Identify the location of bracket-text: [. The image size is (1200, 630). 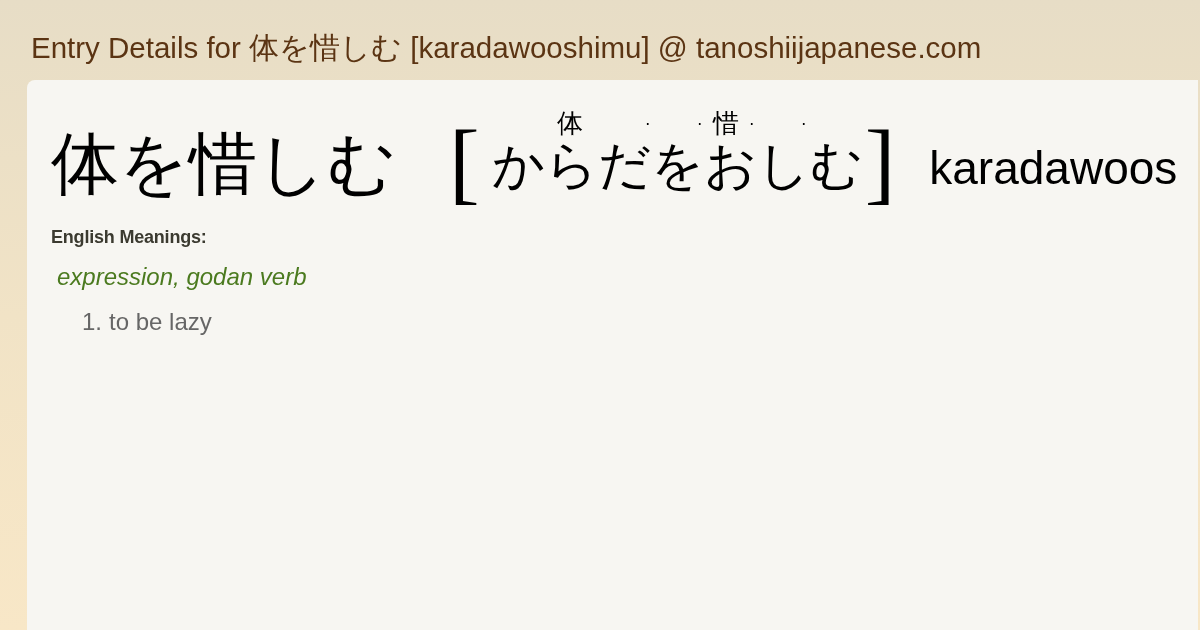
(464, 162).